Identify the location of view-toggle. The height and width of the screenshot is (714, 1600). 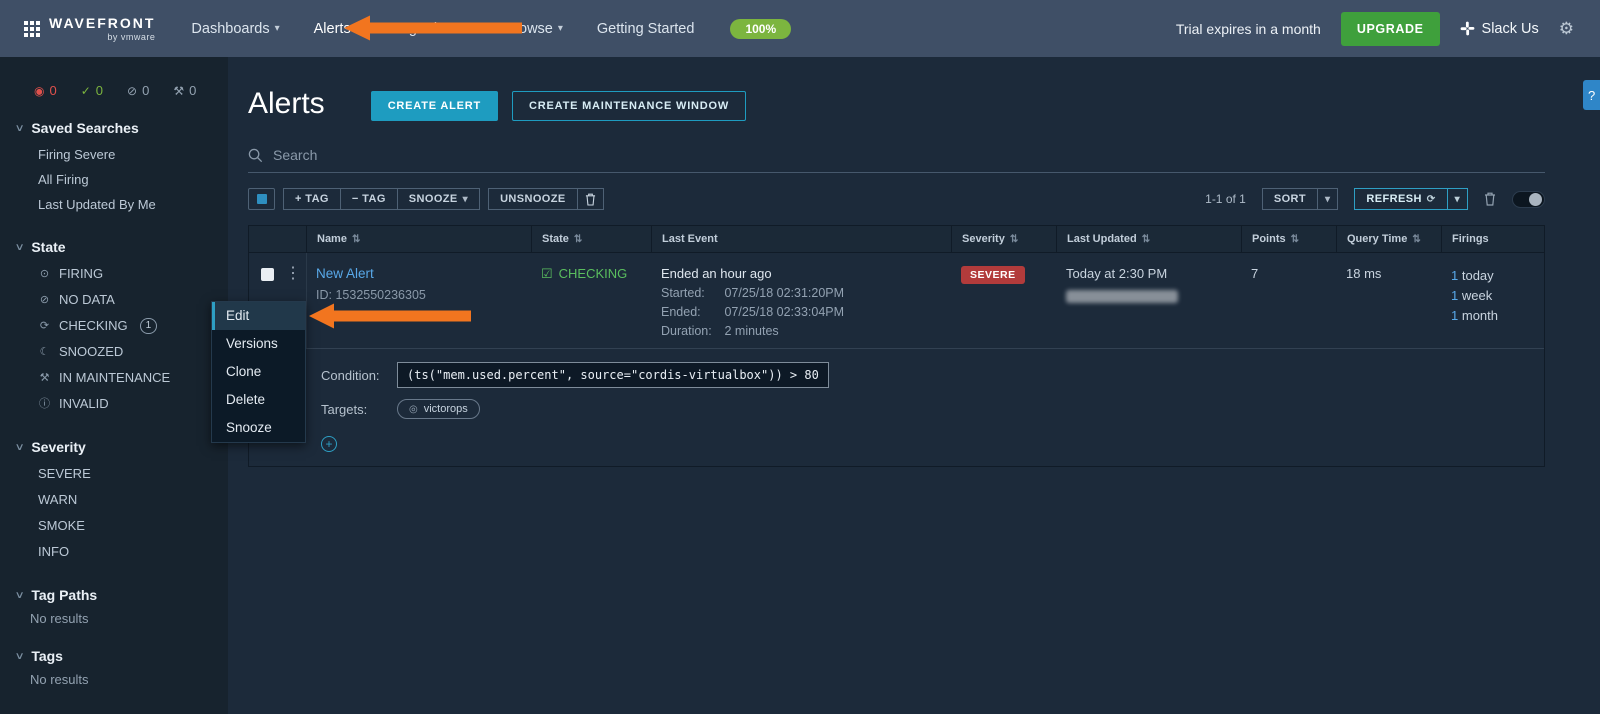
(1528, 199).